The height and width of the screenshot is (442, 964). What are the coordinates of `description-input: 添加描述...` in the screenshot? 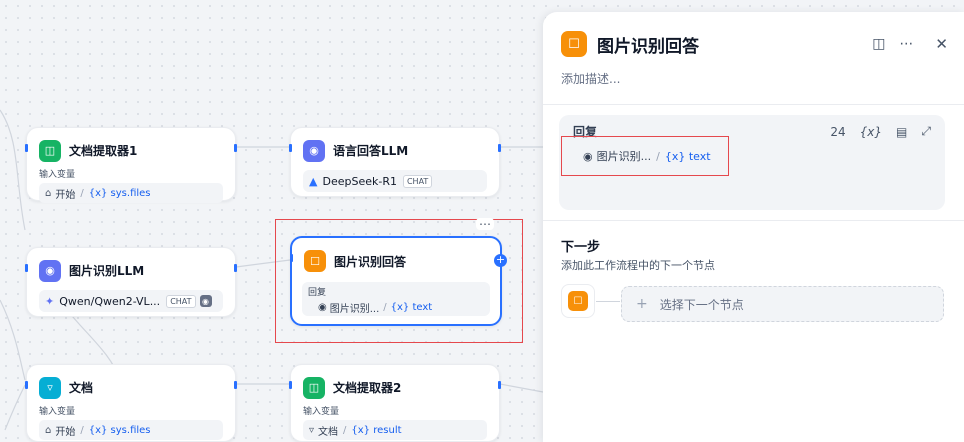 It's located at (753, 72).